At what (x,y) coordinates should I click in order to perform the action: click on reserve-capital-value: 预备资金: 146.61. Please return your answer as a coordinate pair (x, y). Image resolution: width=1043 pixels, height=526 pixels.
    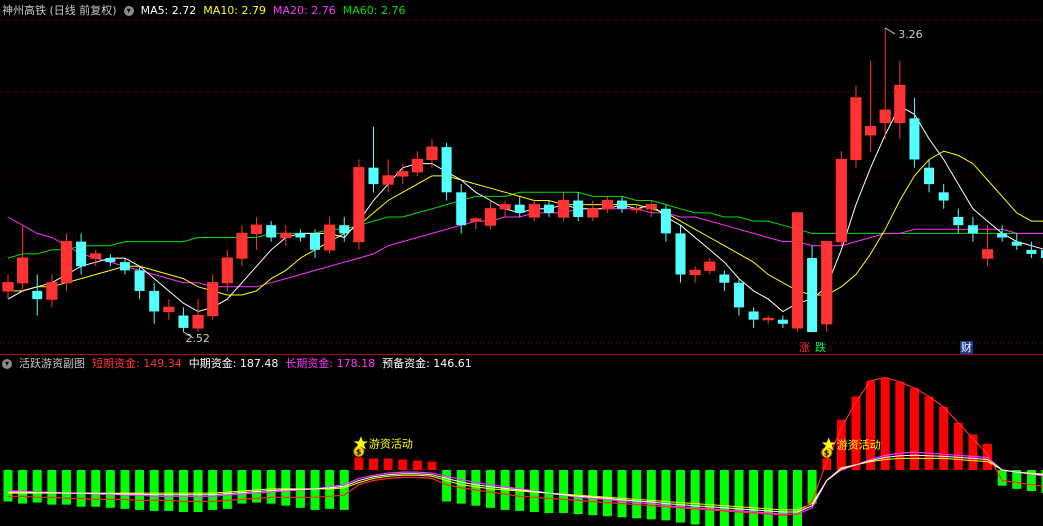
    Looking at the image, I should click on (427, 363).